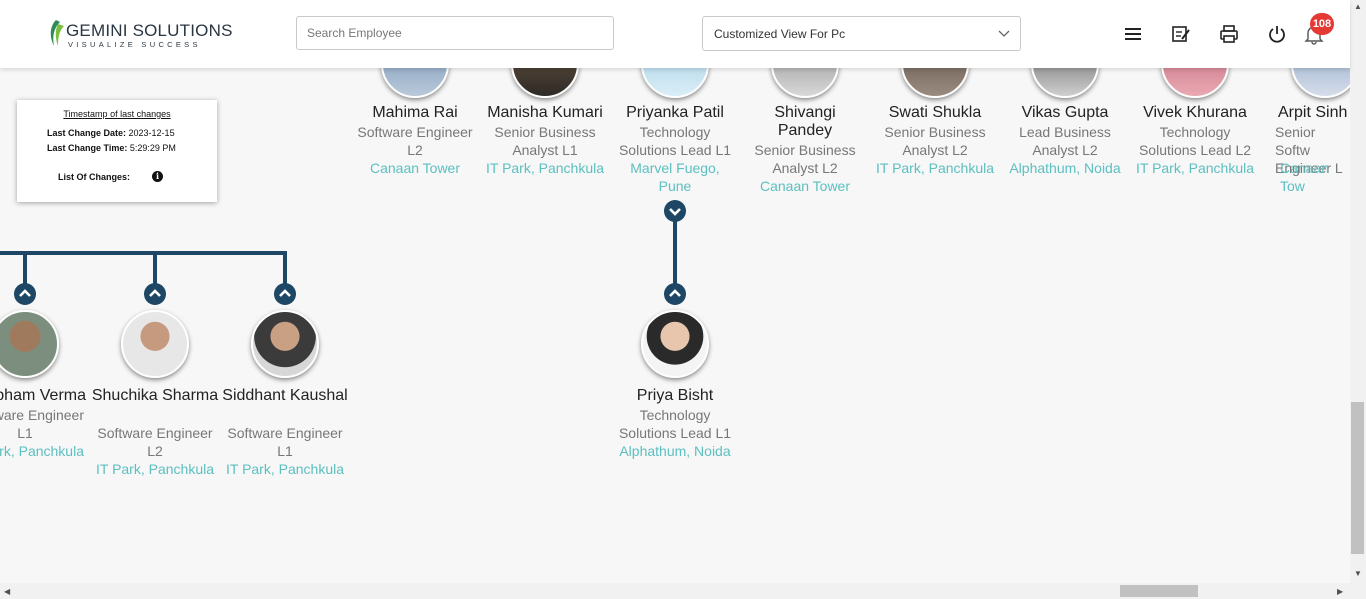 The width and height of the screenshot is (1366, 599). What do you see at coordinates (87, 133) in the screenshot?
I see `last-change-date-label: Last Change Date:` at bounding box center [87, 133].